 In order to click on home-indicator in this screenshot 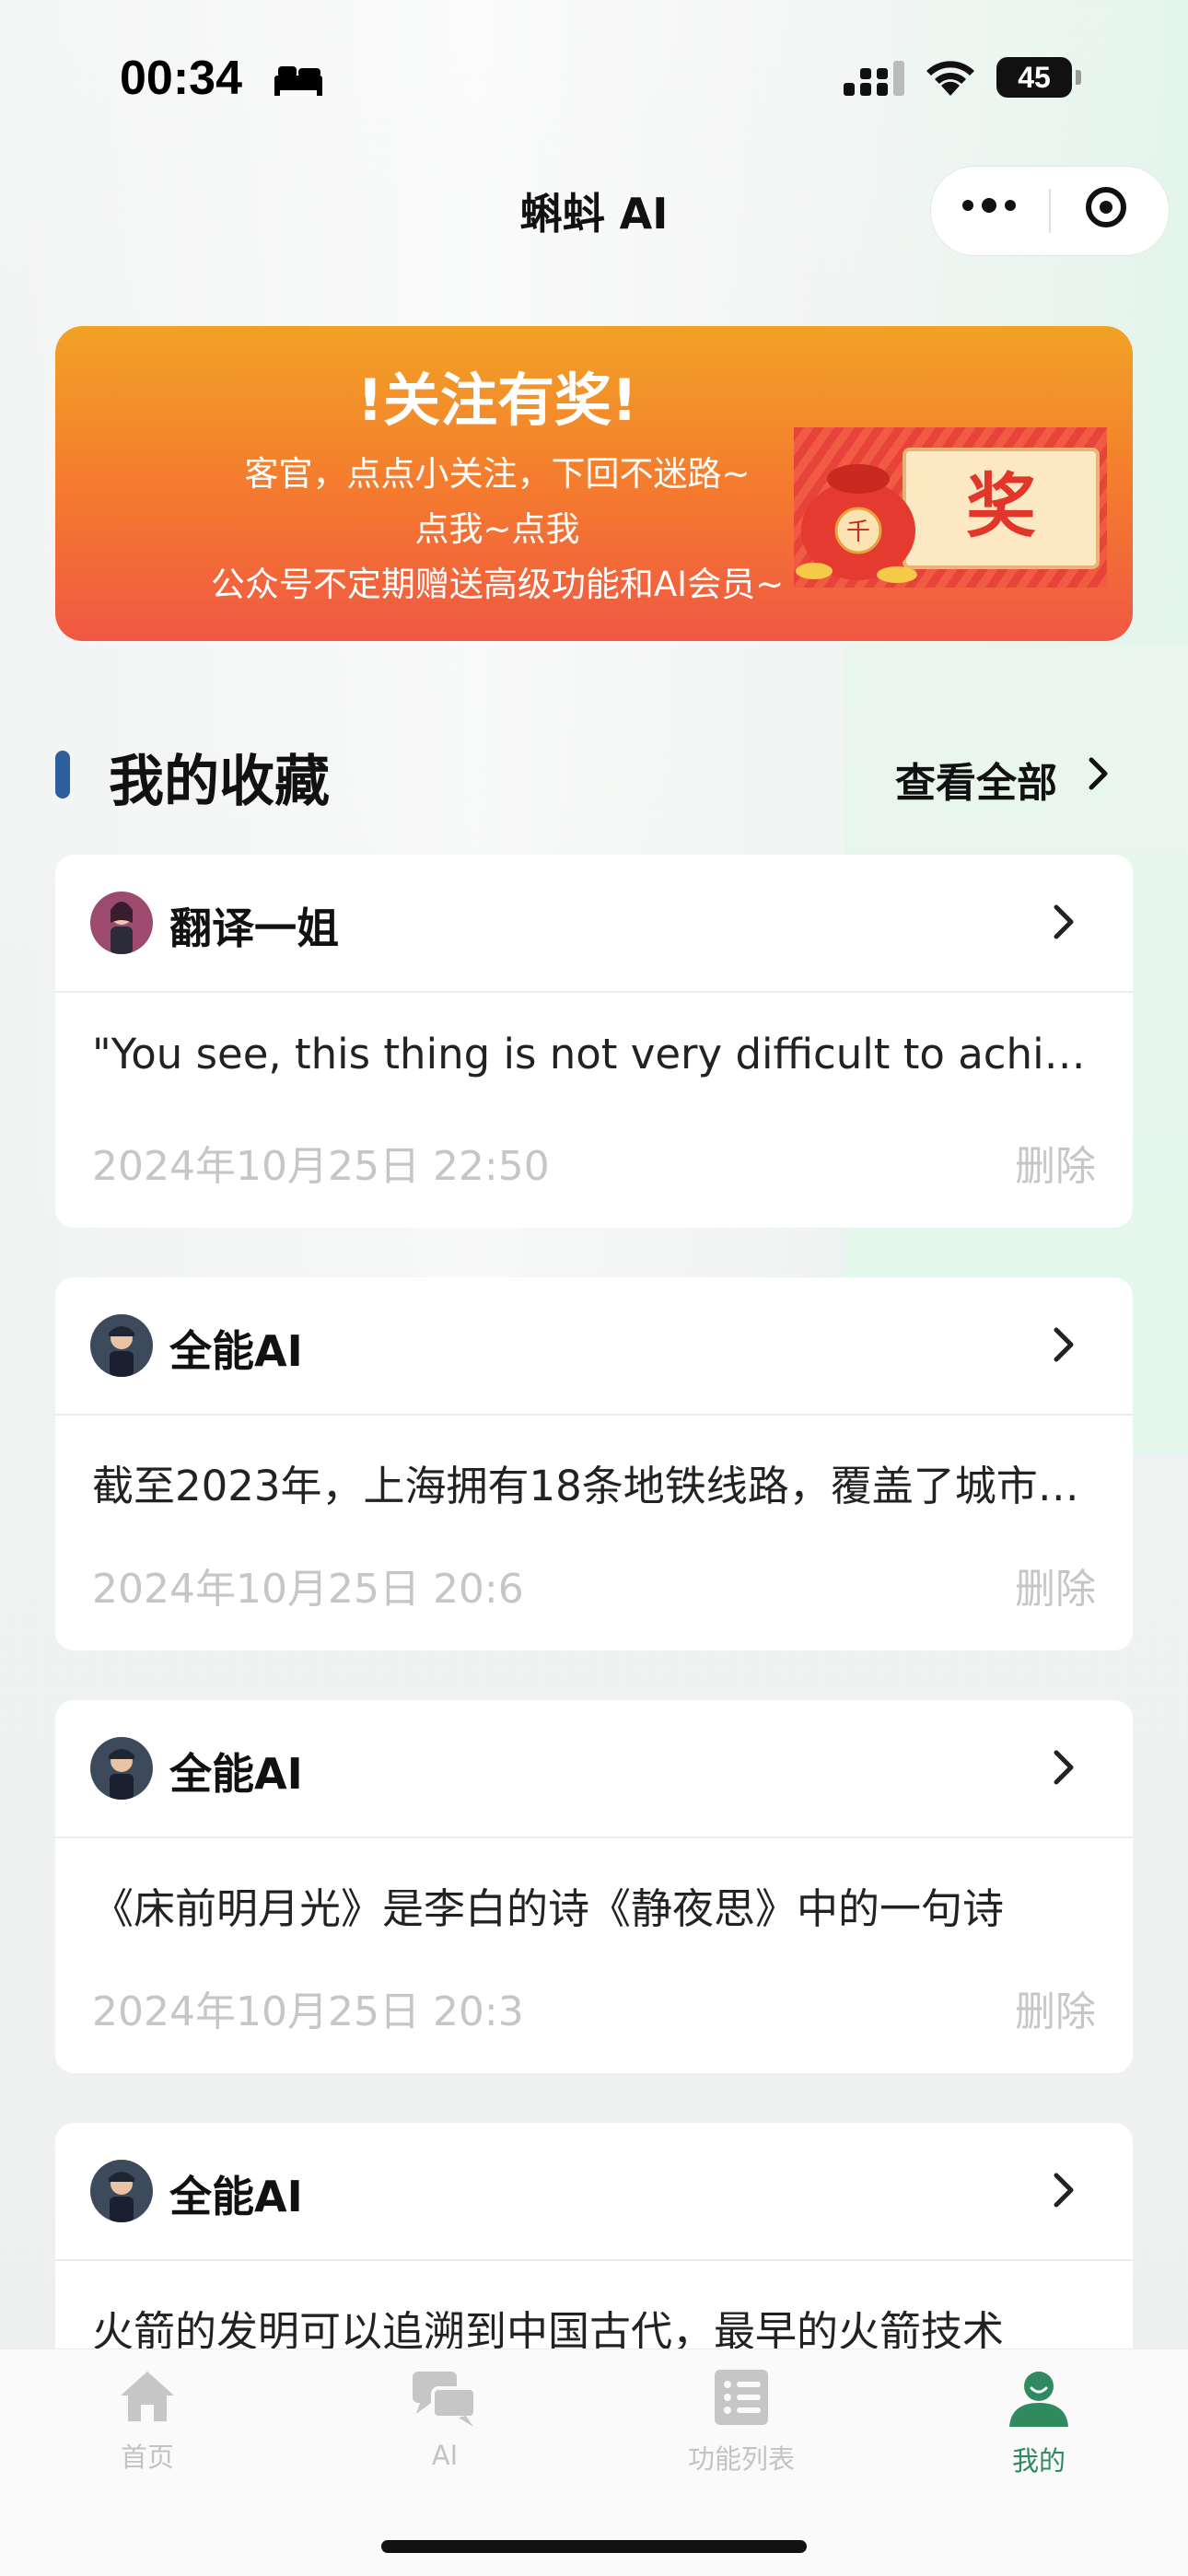, I will do `click(594, 2547)`.